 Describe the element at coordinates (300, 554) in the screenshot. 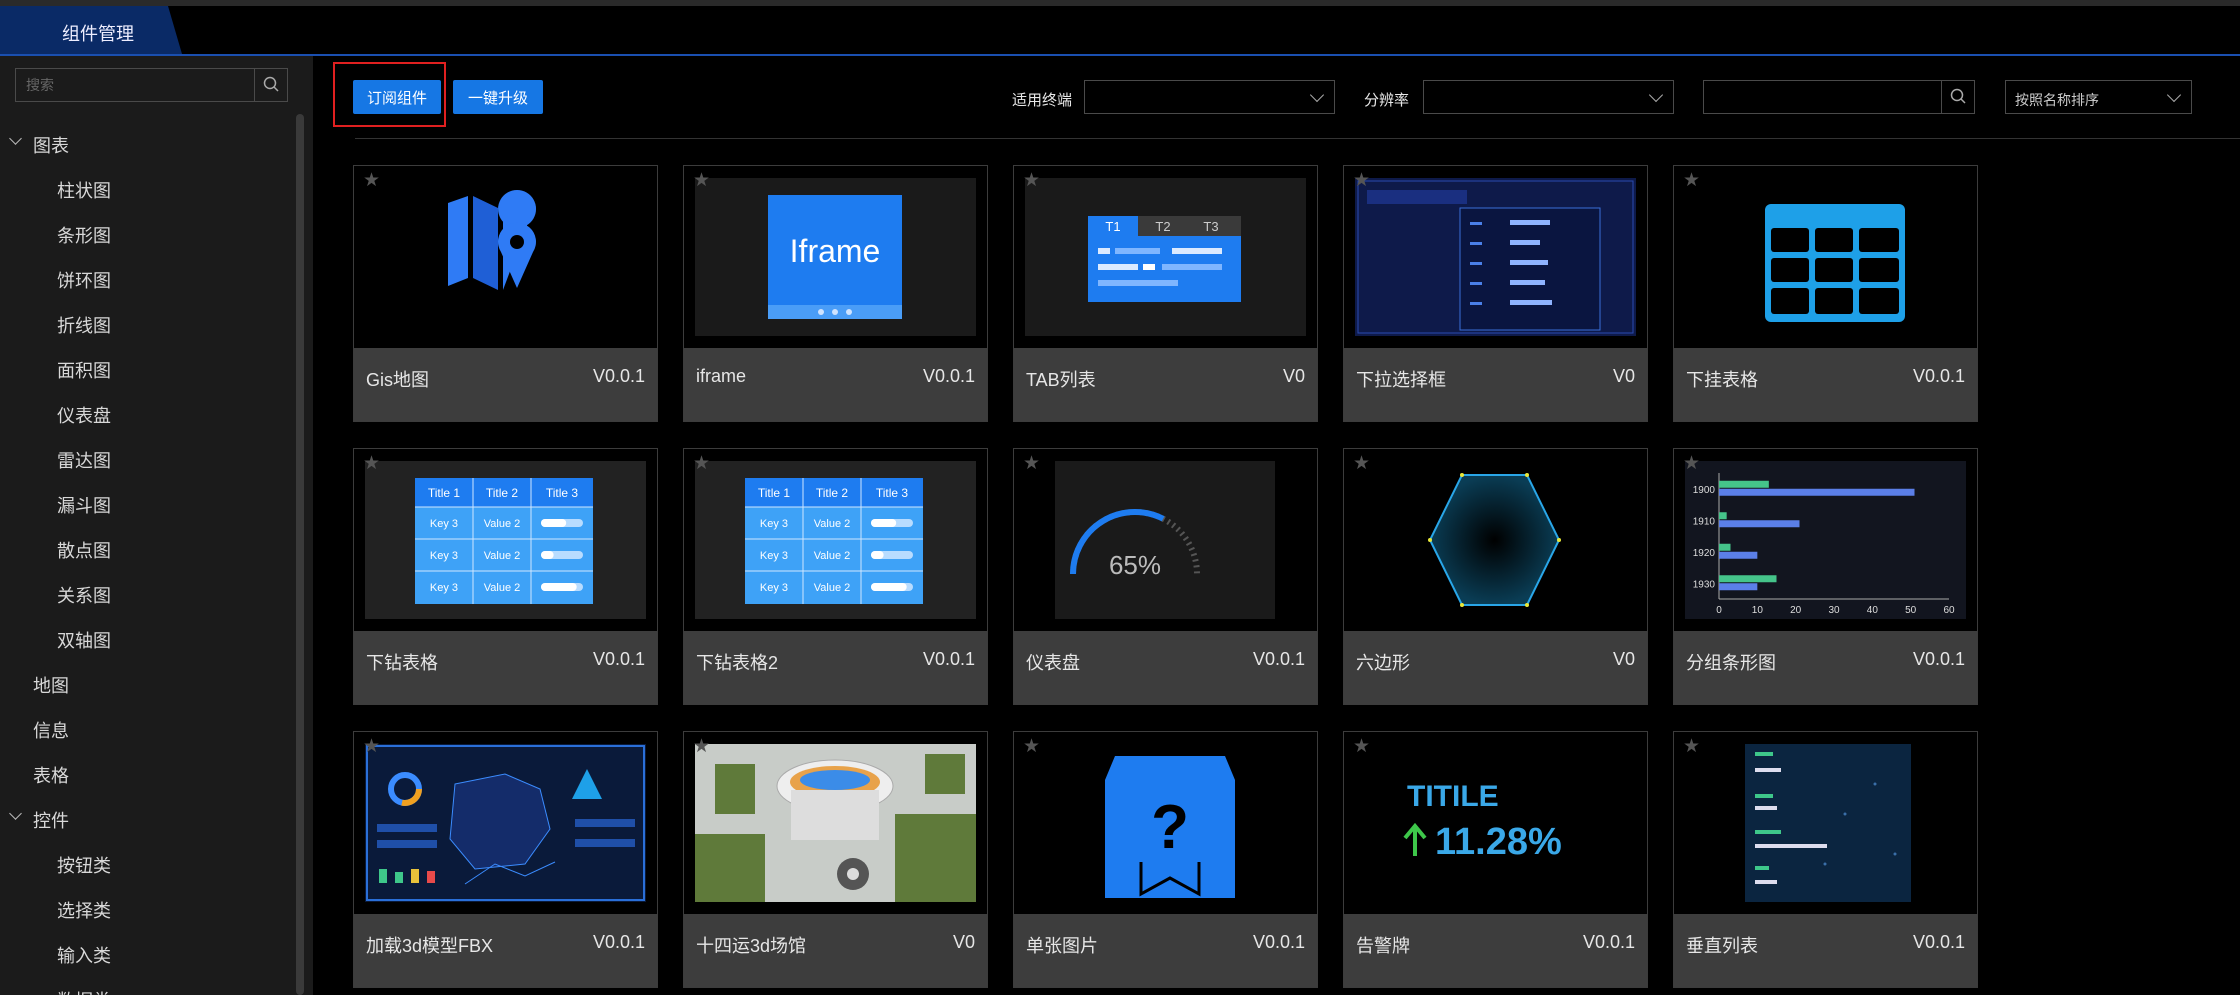

I see `sidebar-scrollbar` at that location.